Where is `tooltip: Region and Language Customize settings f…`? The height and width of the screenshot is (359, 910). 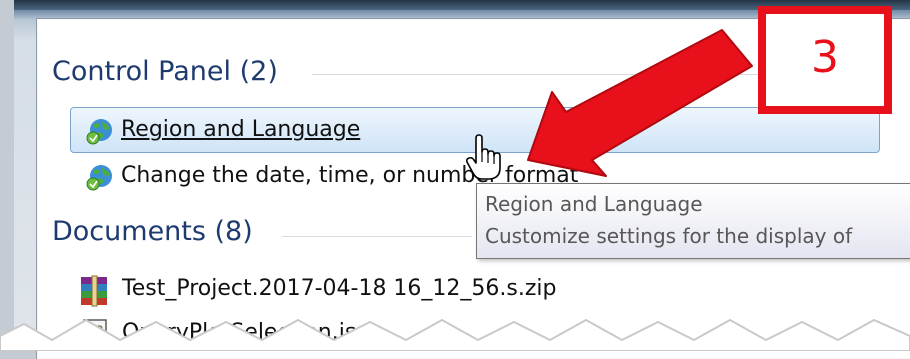 tooltip: Region and Language Customize settings f… is located at coordinates (693, 221).